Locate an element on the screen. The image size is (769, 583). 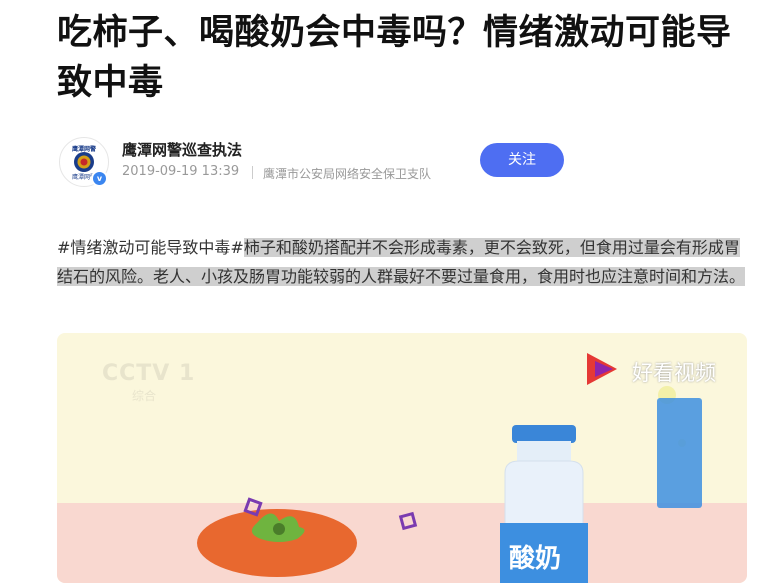
hashtag-link: #情绪激动可能导致中毒# is located at coordinates (150, 247).